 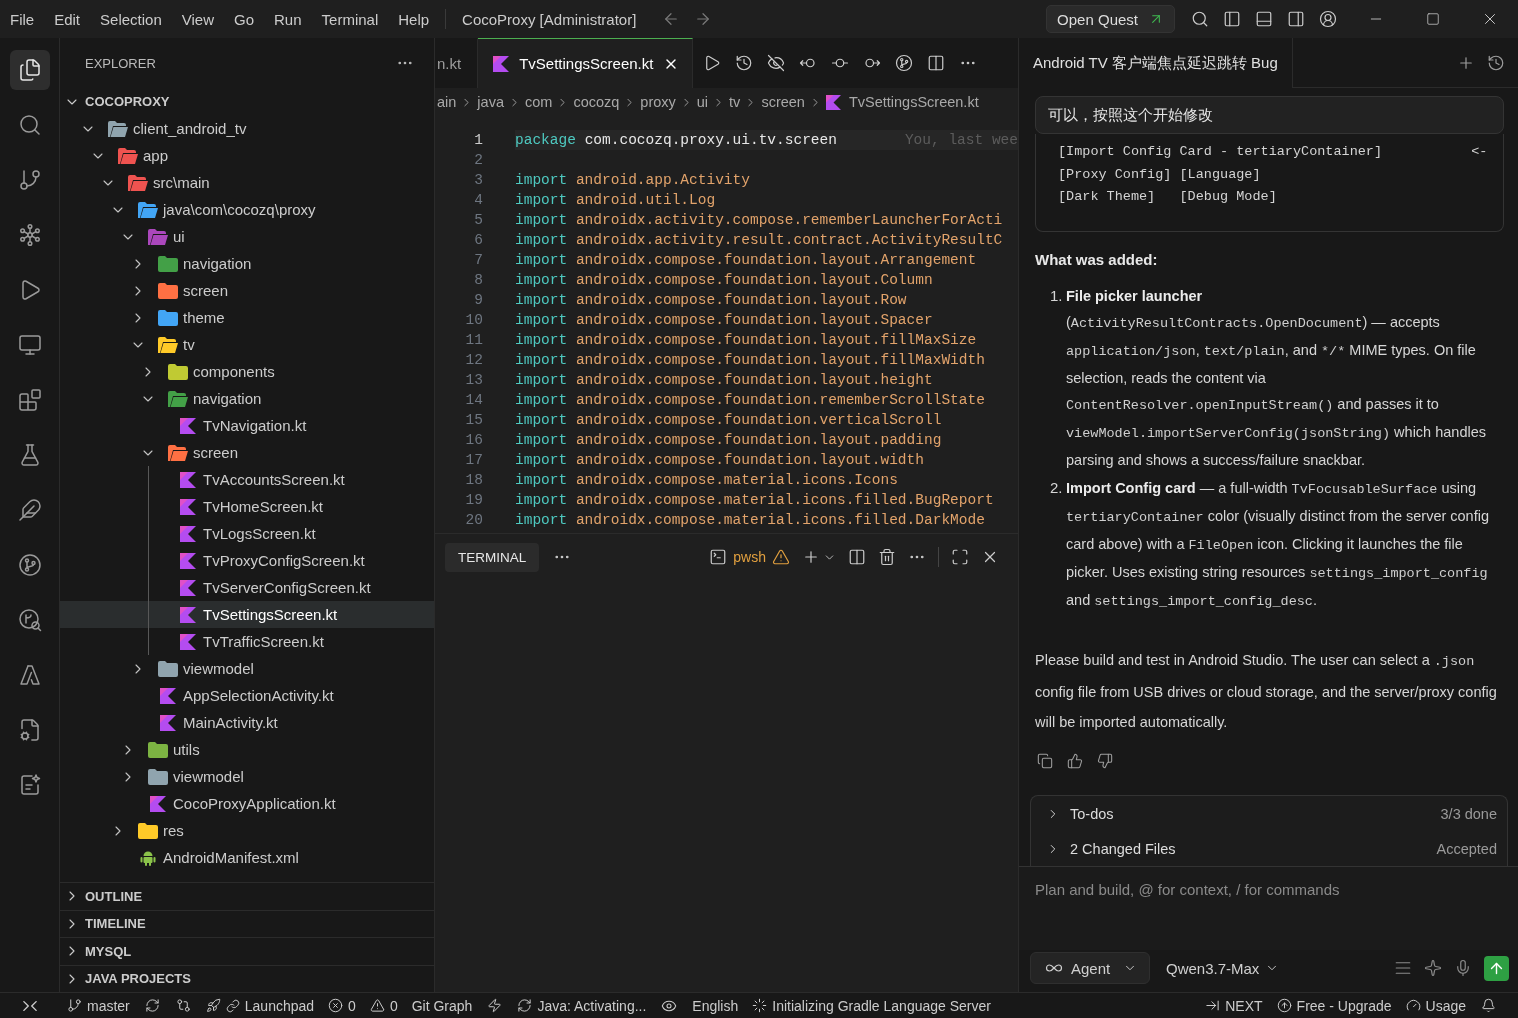 What do you see at coordinates (247, 506) in the screenshot?
I see `tree-item: TvHomeScreen.kt` at bounding box center [247, 506].